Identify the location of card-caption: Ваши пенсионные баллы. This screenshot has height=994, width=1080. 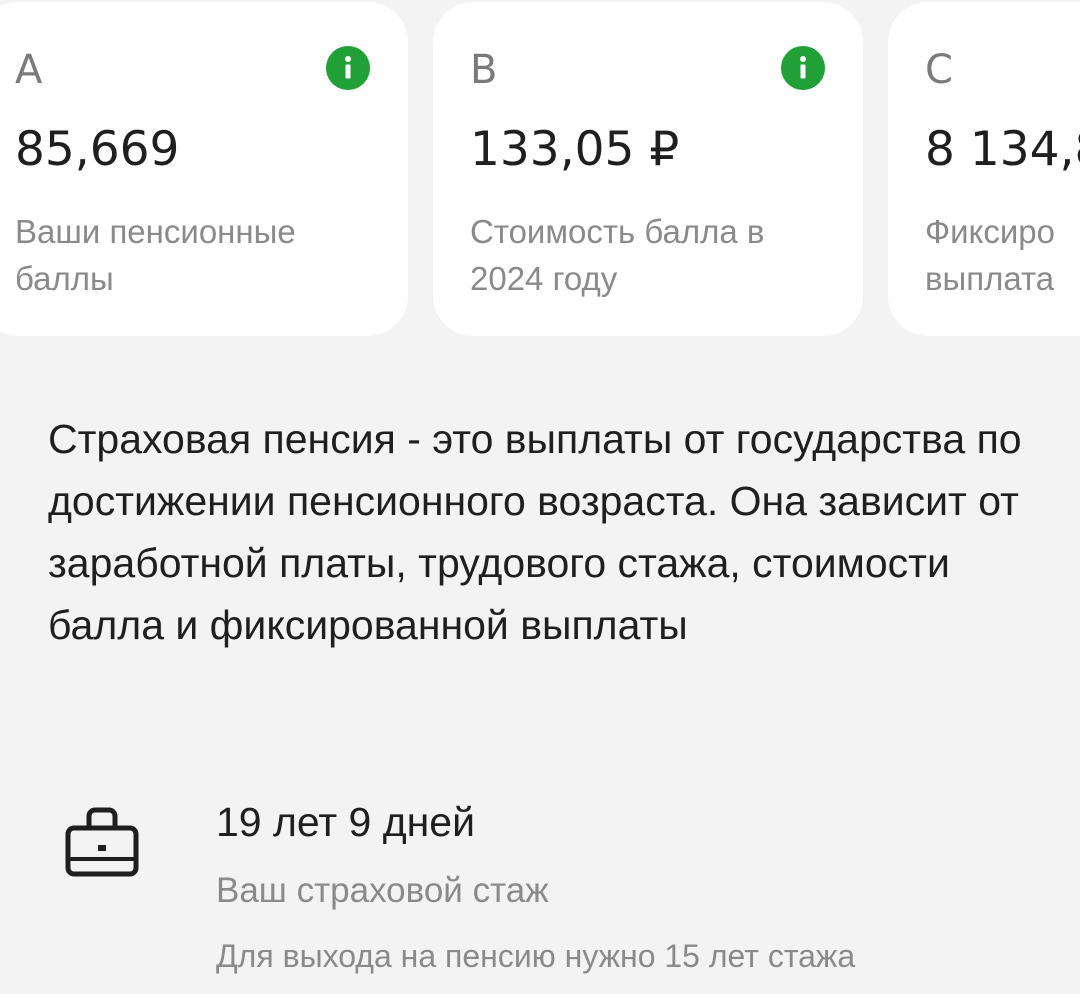
(155, 255).